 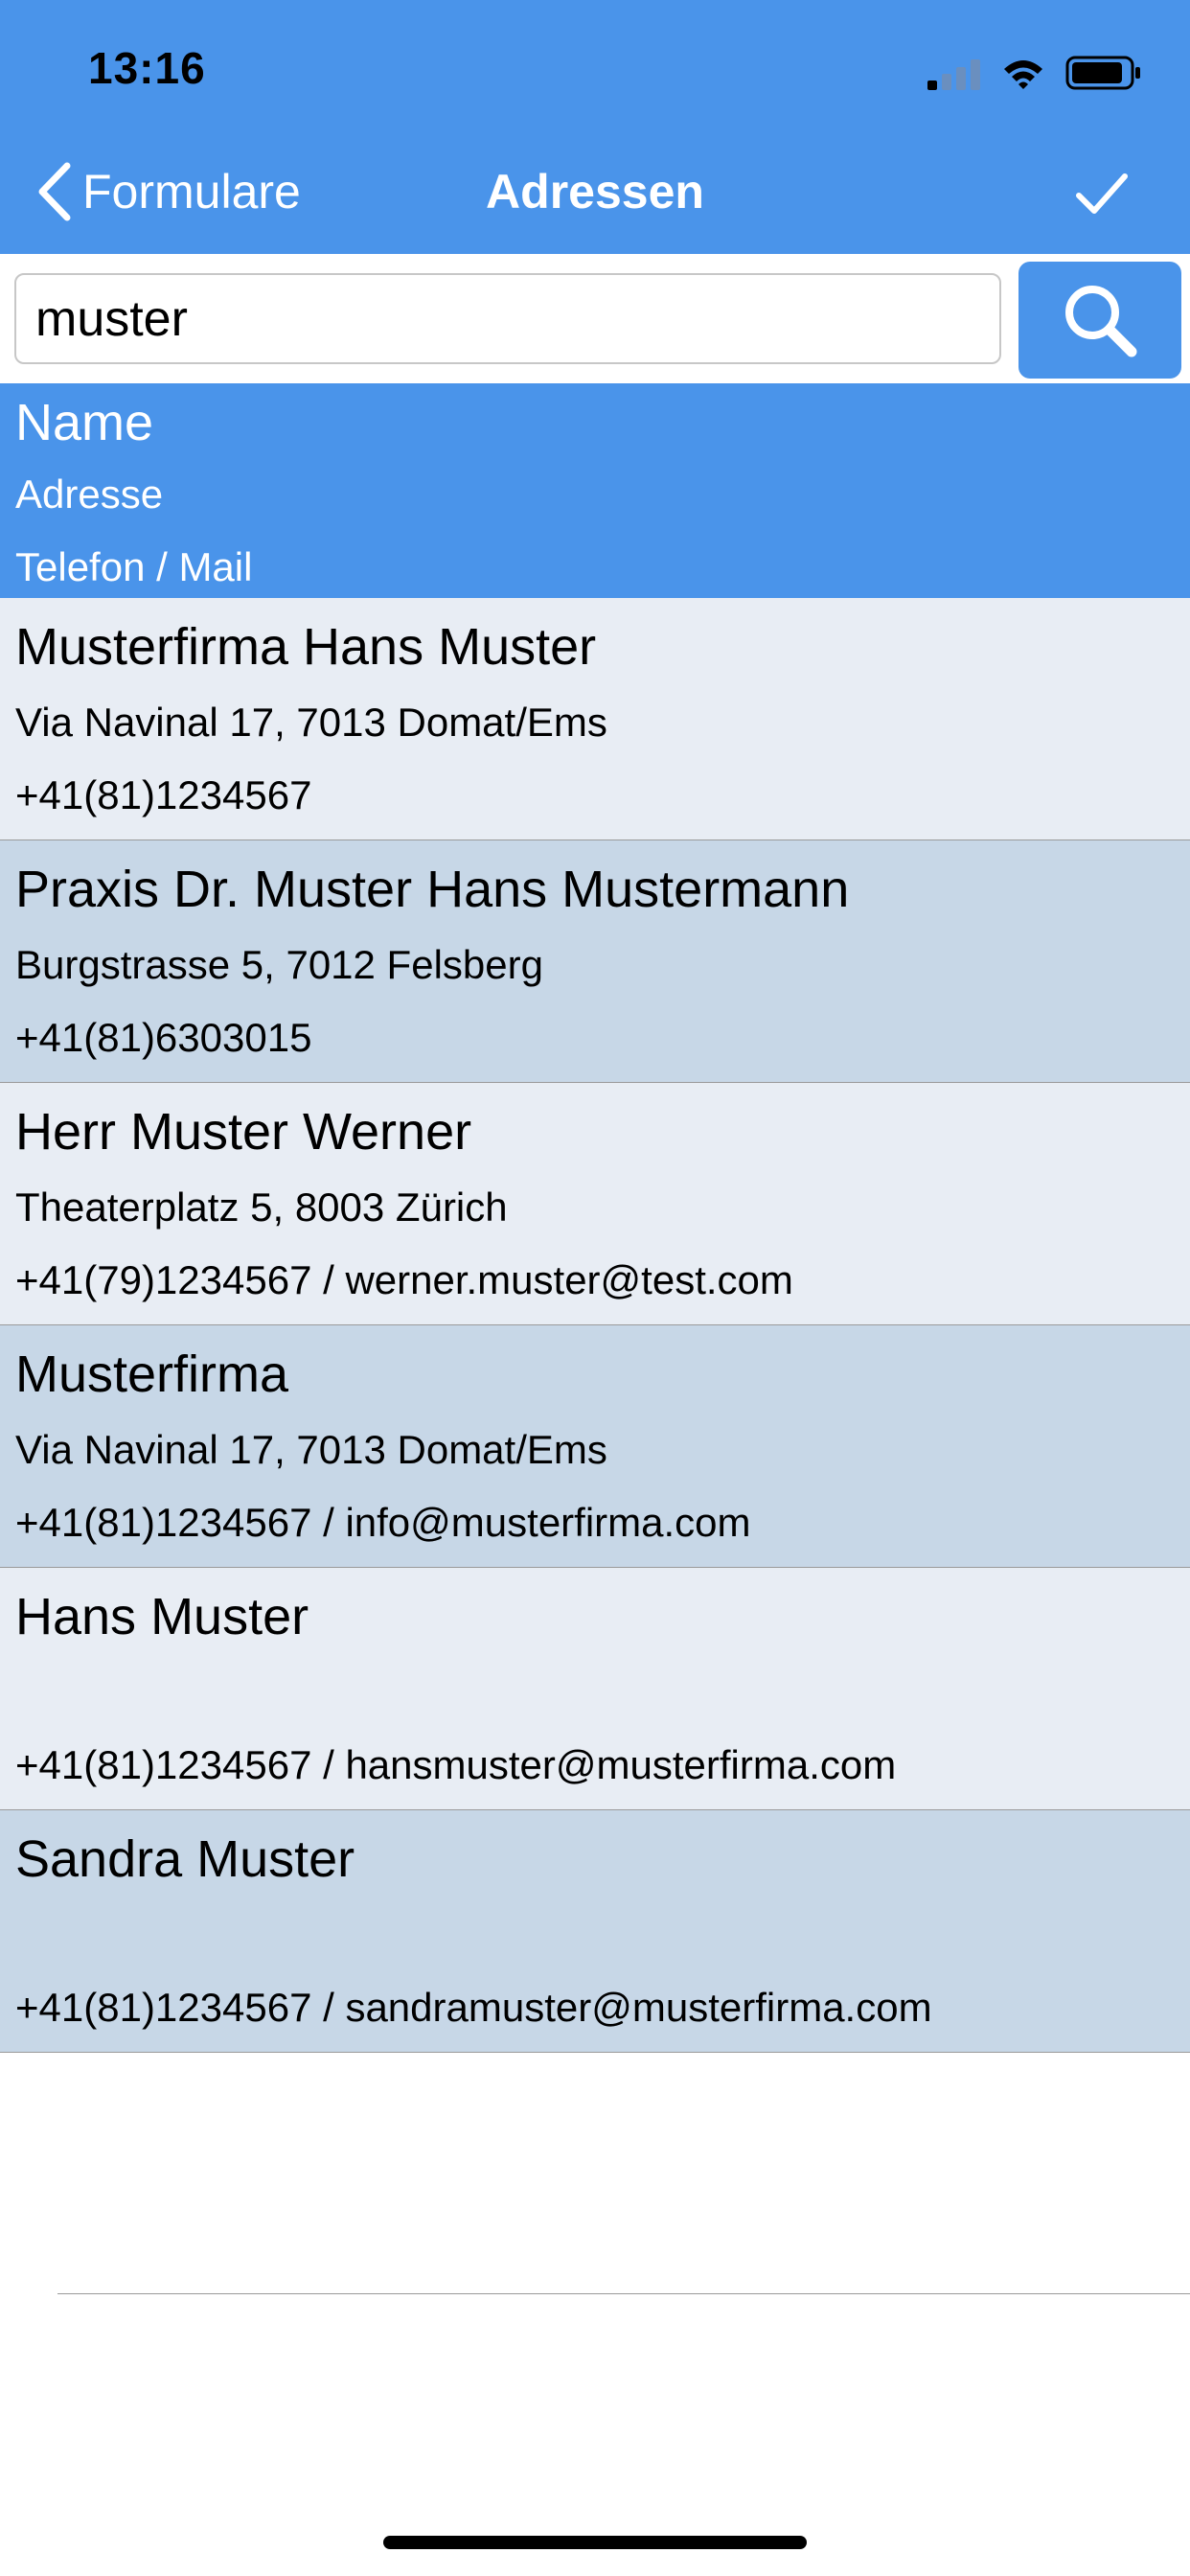 I want to click on search-icon, so click(x=1101, y=321).